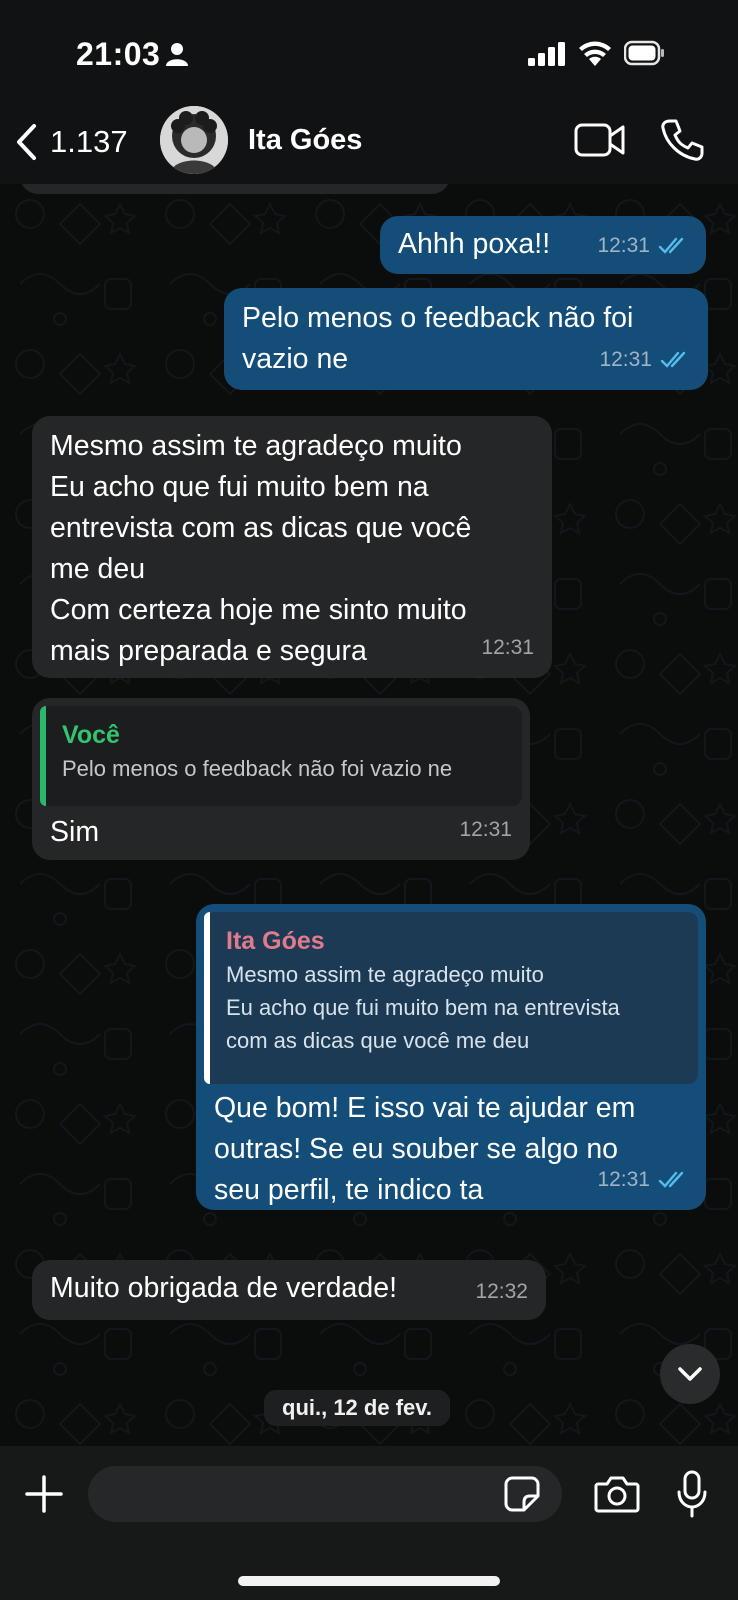 This screenshot has width=738, height=1600. What do you see at coordinates (425, 1108) in the screenshot?
I see `message-line: Que bom! E isso vai te ajudar em` at bounding box center [425, 1108].